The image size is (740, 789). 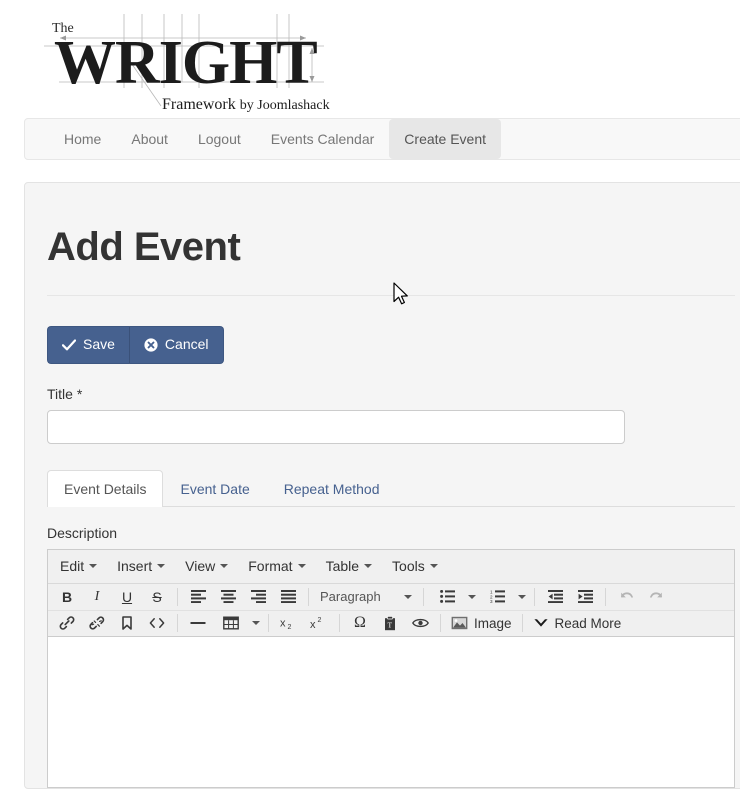 I want to click on horizontal-rule-button, so click(x=198, y=623).